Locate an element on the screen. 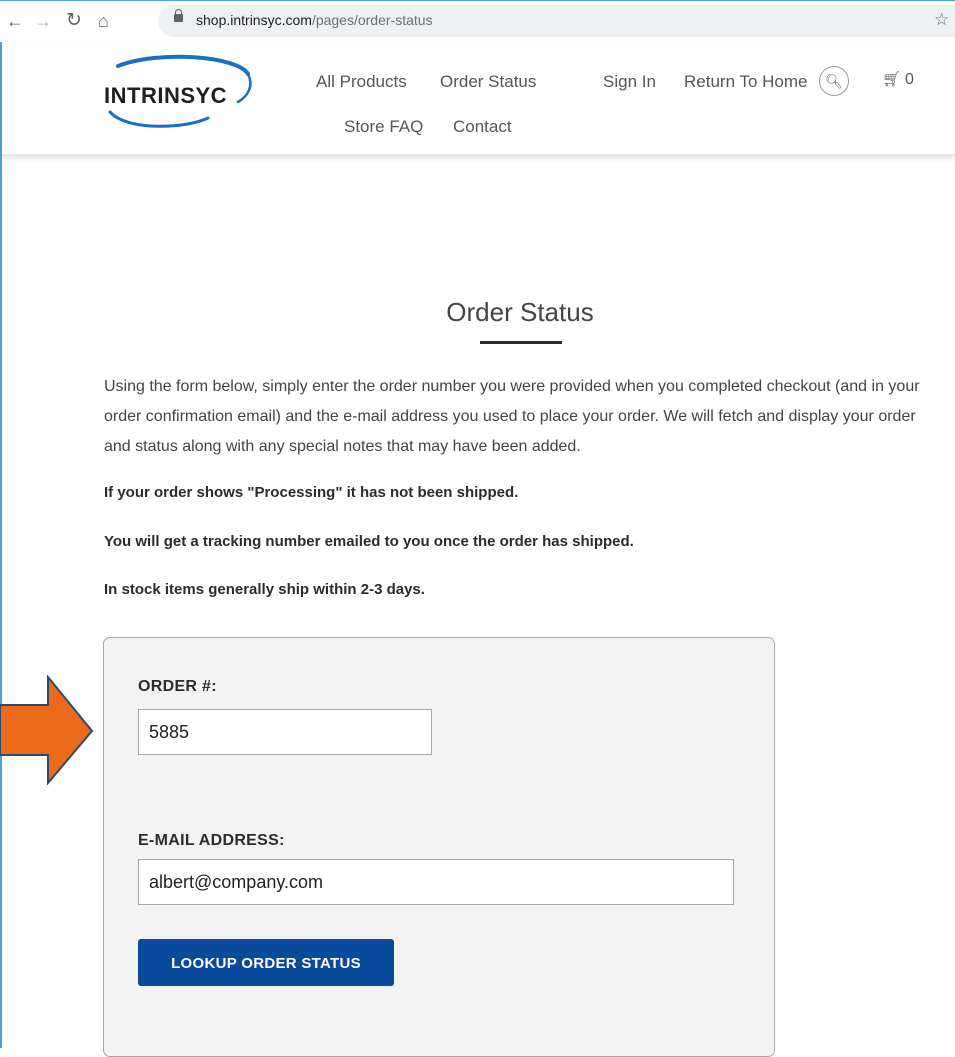 This screenshot has width=955, height=1057. page-title: Order Status is located at coordinates (520, 312).